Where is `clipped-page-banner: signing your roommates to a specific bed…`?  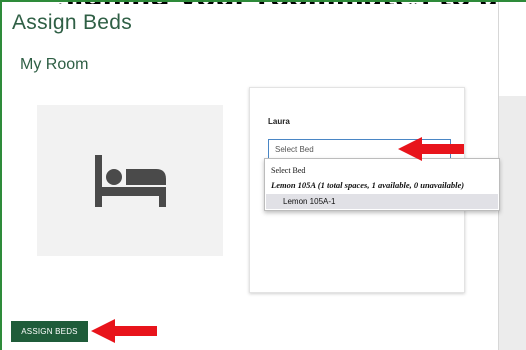 clipped-page-banner: signing your roommates to a specific bed… is located at coordinates (263, 2).